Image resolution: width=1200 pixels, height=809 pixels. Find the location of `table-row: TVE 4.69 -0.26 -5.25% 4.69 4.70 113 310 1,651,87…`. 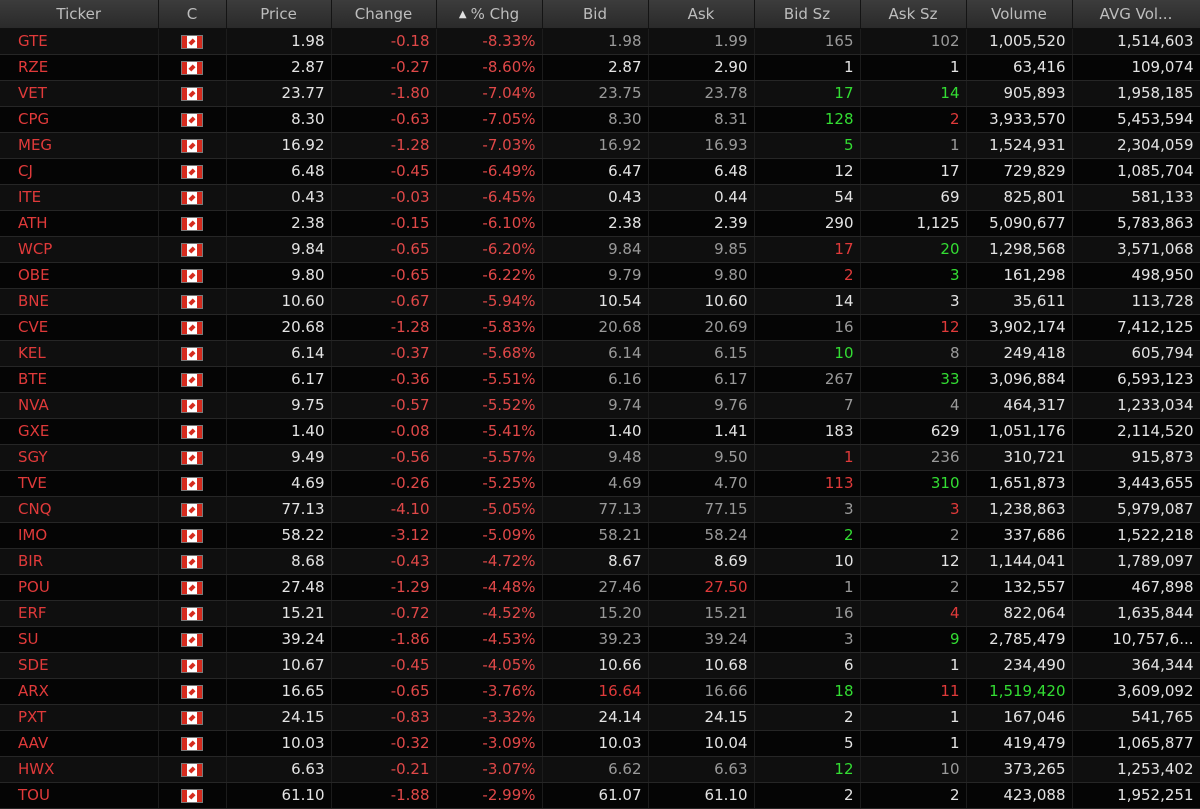

table-row: TVE 4.69 -0.26 -5.25% 4.69 4.70 113 310 1,651,87… is located at coordinates (600, 483).